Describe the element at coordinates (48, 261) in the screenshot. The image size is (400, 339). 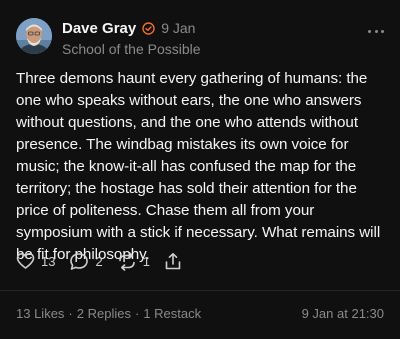
I see `like-count: 13` at that location.